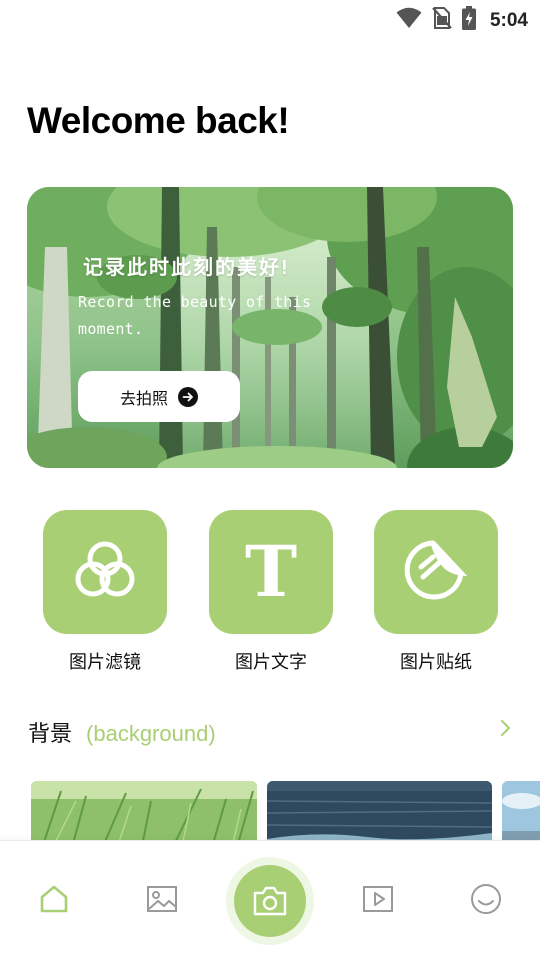 The image size is (540, 961). Describe the element at coordinates (468, 20) in the screenshot. I see `battery-charging-icon` at that location.